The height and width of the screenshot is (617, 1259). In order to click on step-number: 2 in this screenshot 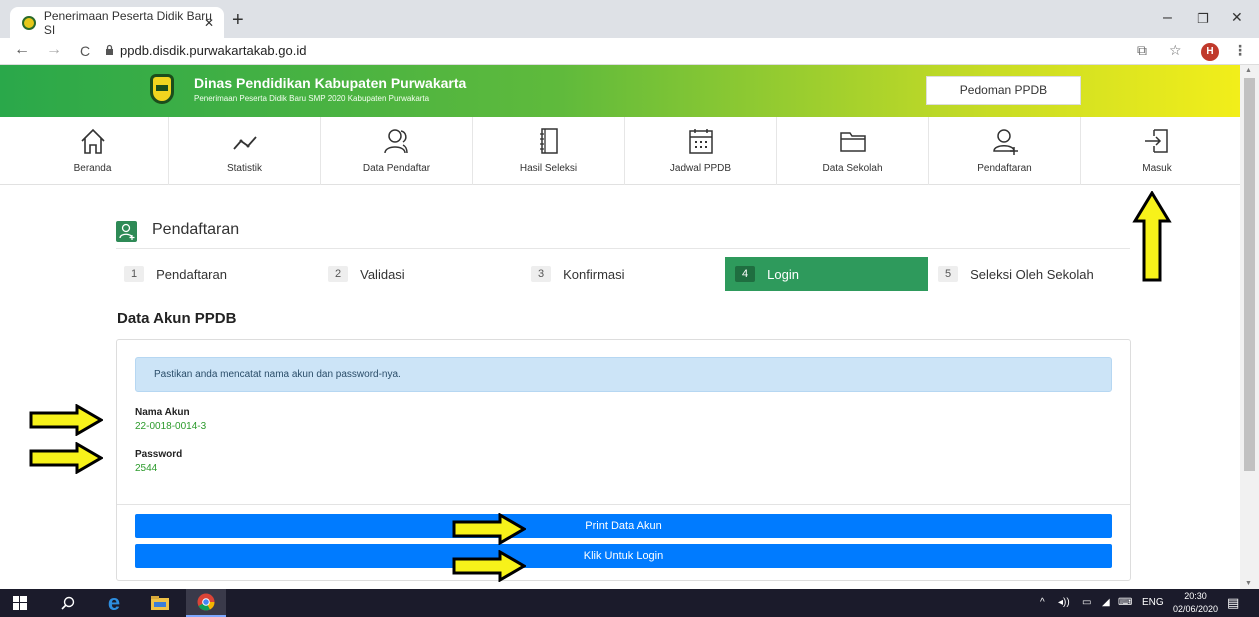, I will do `click(338, 274)`.